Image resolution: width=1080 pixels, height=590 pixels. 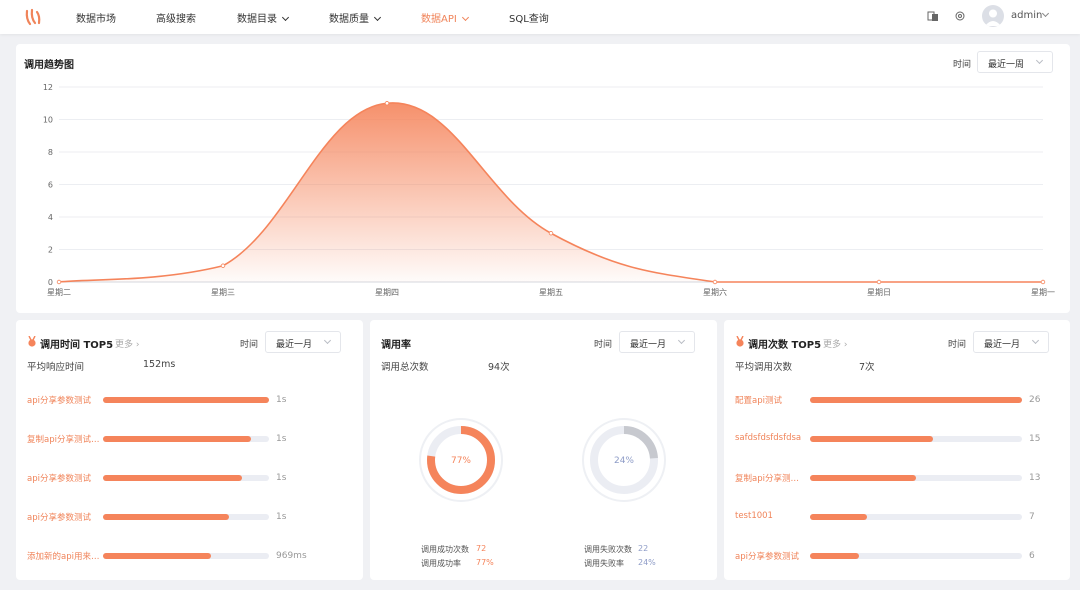 What do you see at coordinates (715, 292) in the screenshot?
I see `x-tick-label: 星期六` at bounding box center [715, 292].